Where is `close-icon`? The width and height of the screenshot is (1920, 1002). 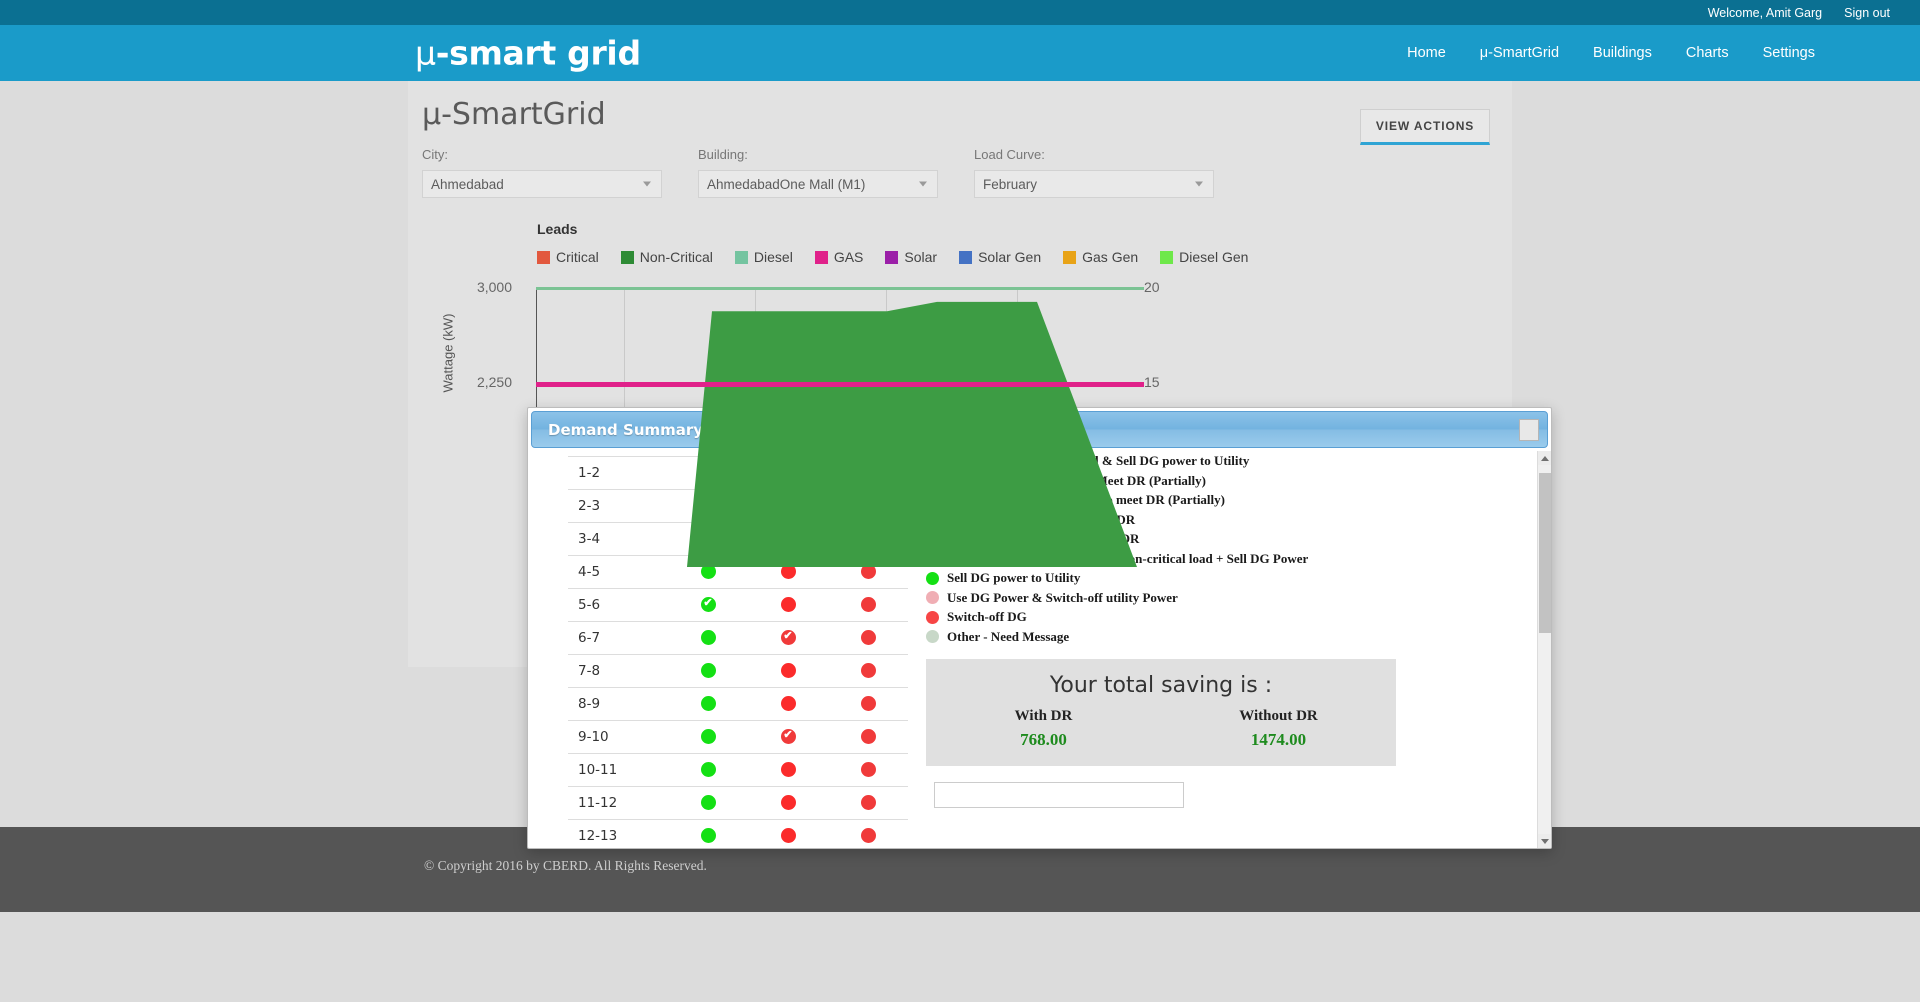
close-icon is located at coordinates (1529, 429).